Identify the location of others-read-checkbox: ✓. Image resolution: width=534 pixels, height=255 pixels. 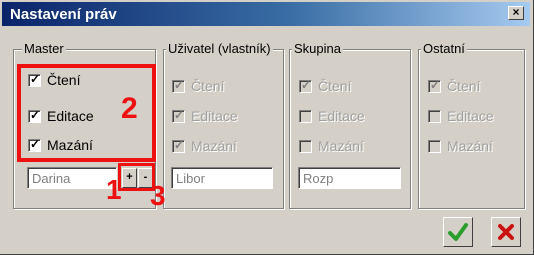
(434, 85).